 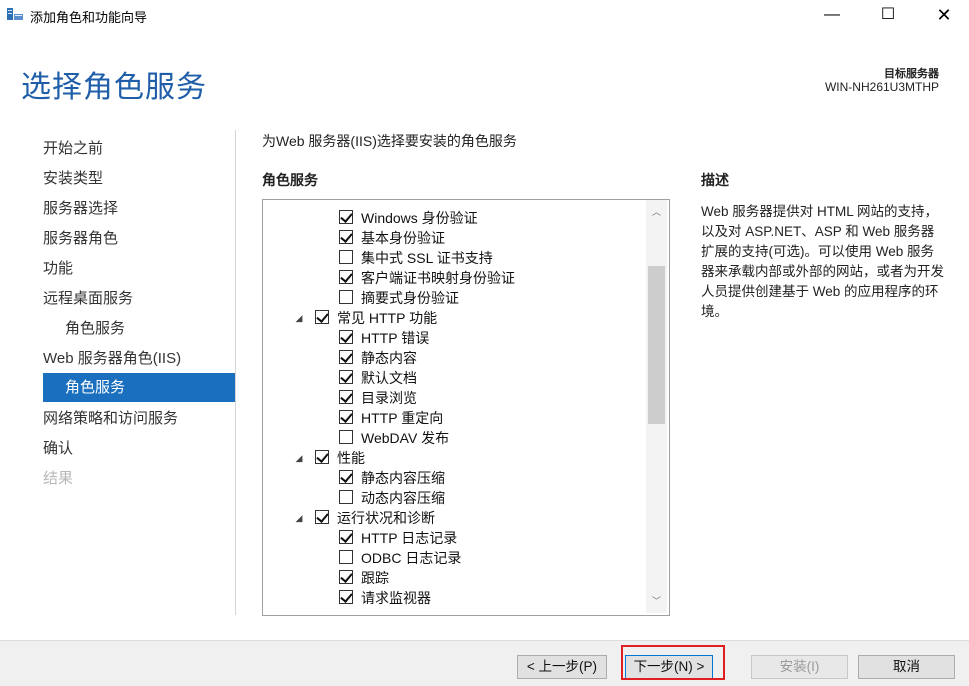 I want to click on tree-item-label: 性能, so click(x=351, y=458).